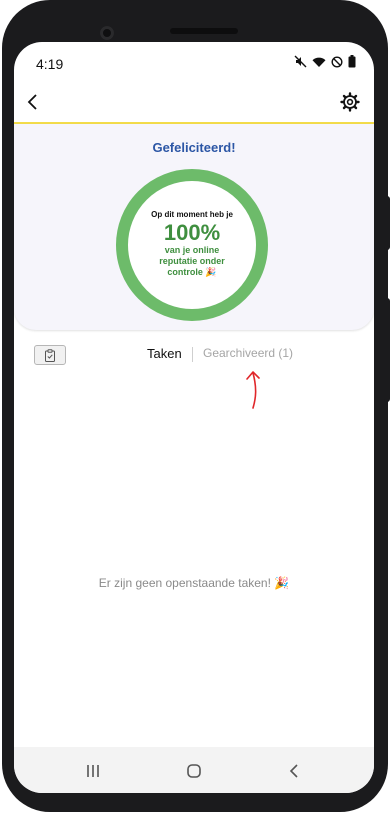  I want to click on settings-button, so click(350, 102).